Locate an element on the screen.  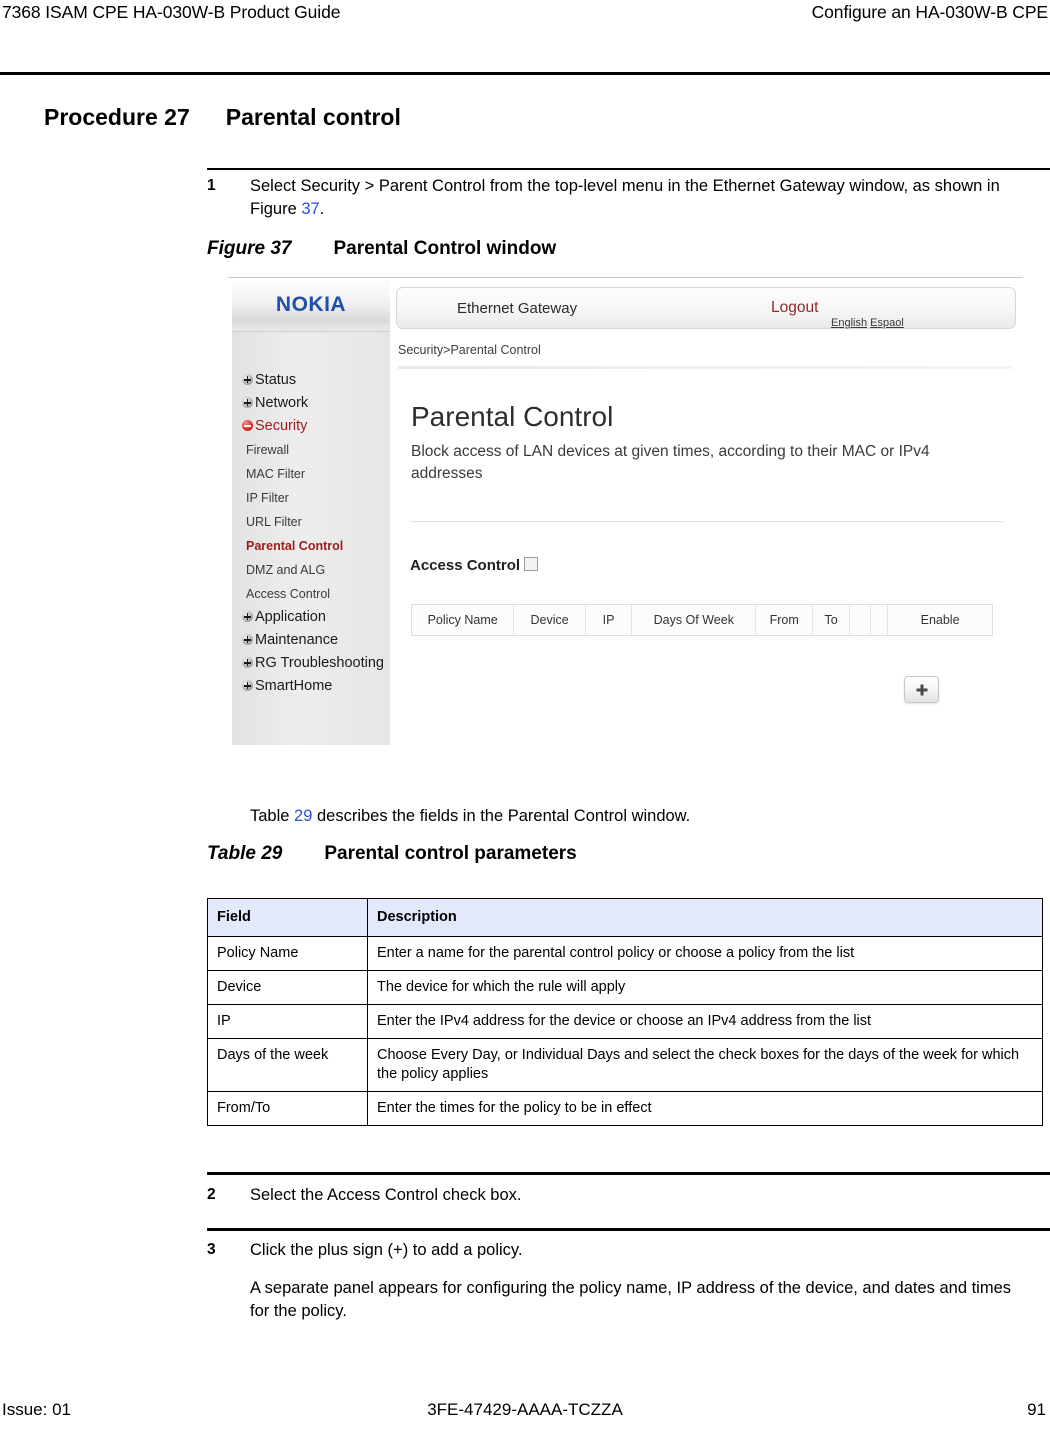
language-selector: English Espaol is located at coordinates (867, 323).